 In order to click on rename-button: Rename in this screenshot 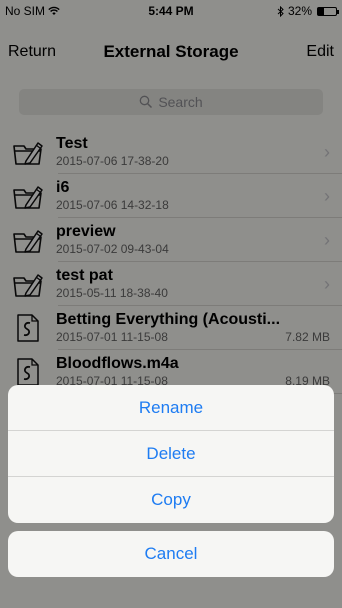, I will do `click(171, 408)`.